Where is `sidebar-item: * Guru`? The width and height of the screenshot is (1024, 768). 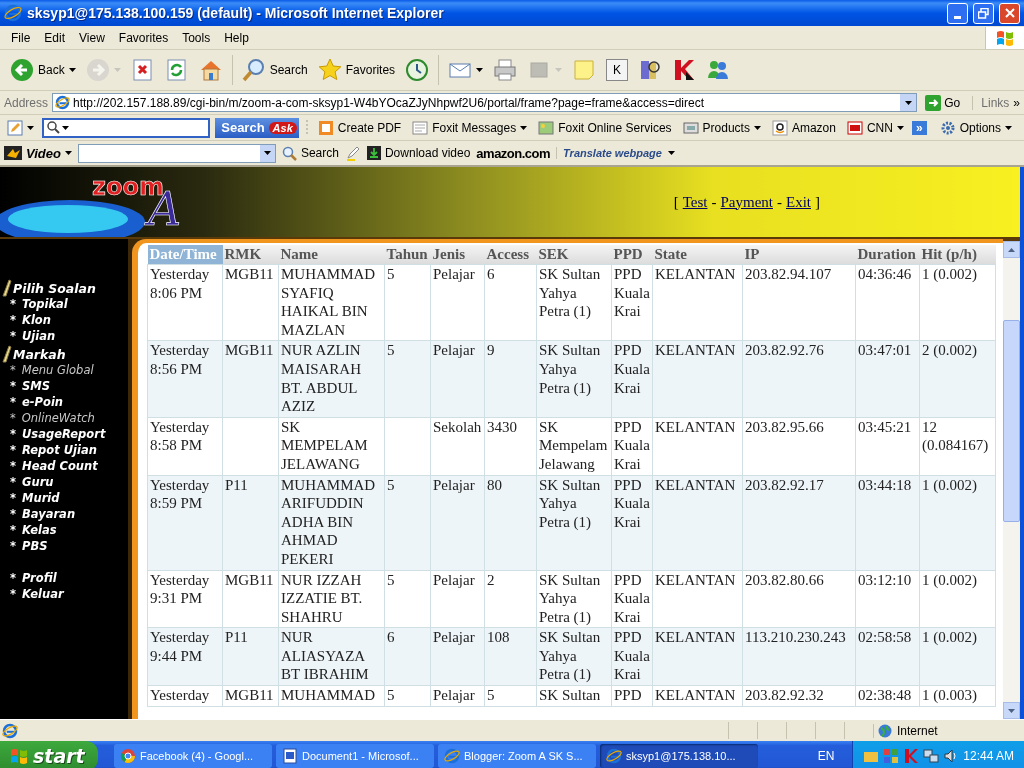 sidebar-item: * Guru is located at coordinates (64, 483).